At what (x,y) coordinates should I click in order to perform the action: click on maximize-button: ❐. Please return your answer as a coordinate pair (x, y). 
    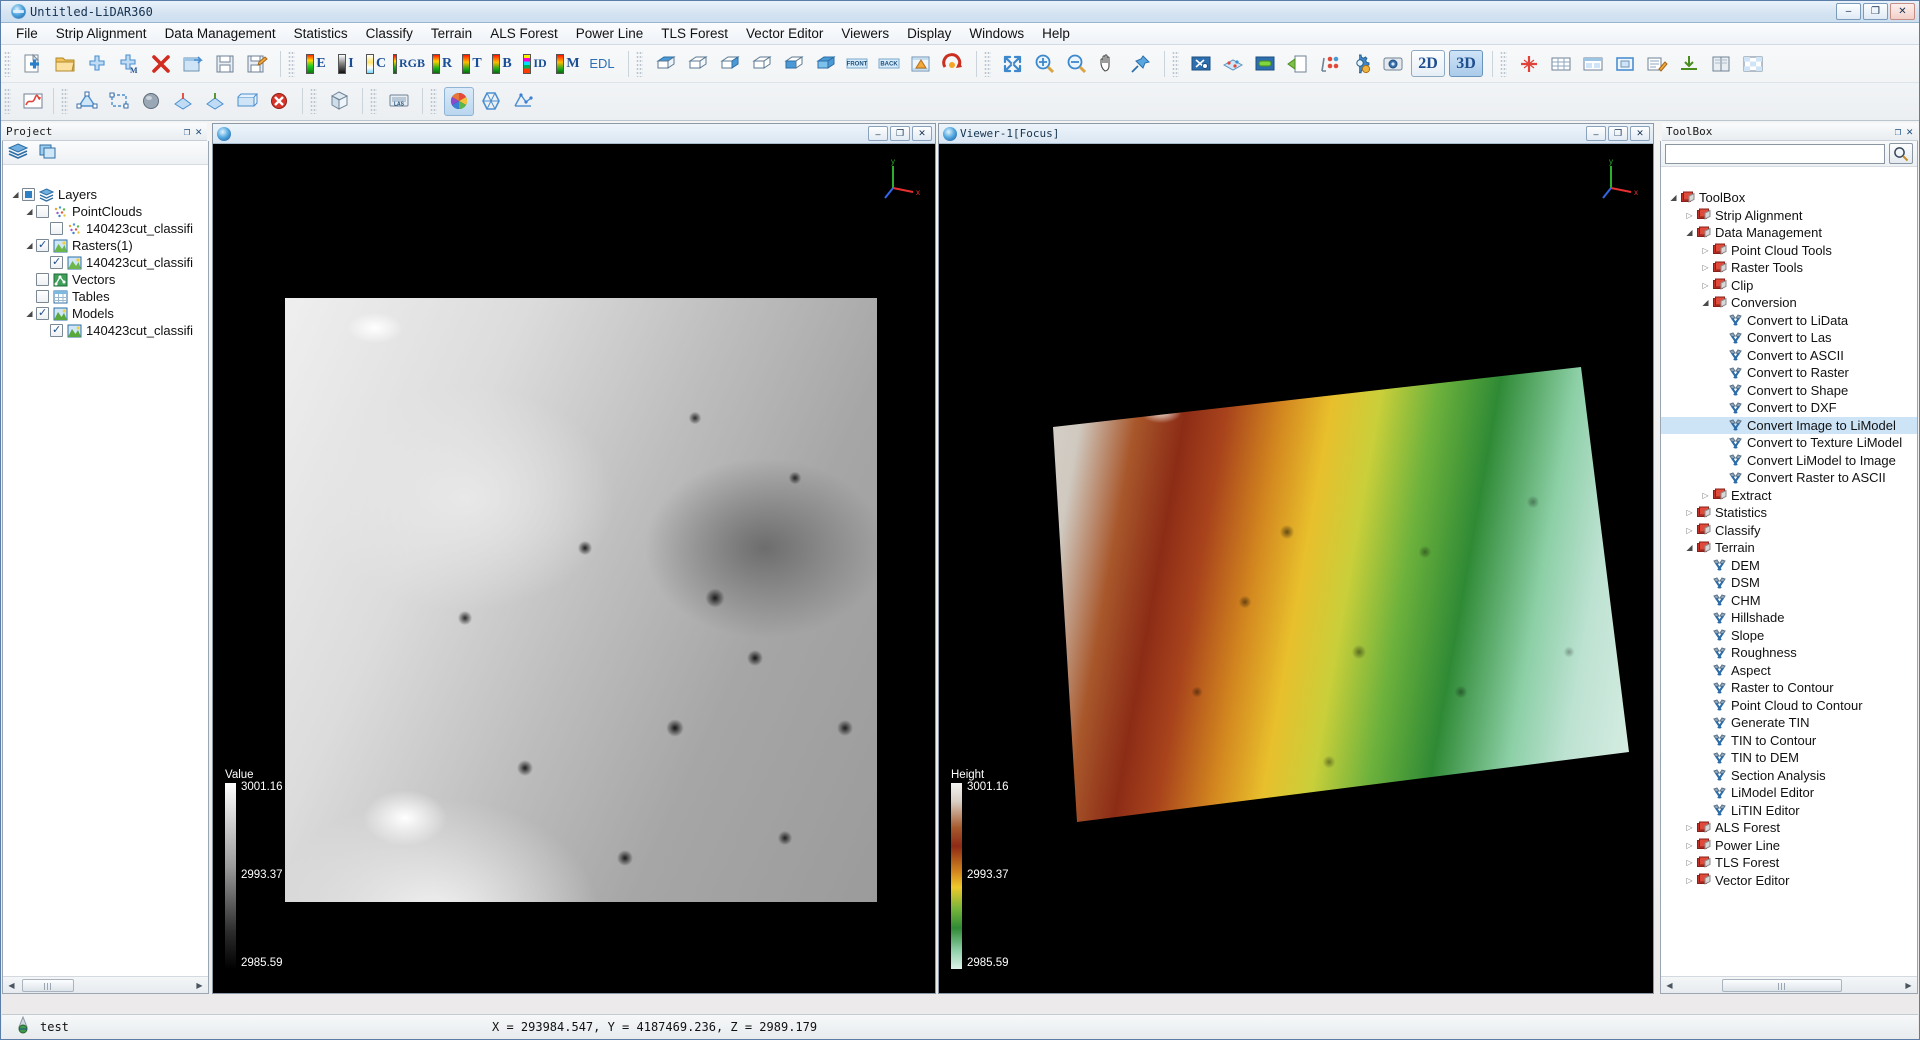
    Looking at the image, I should click on (1875, 11).